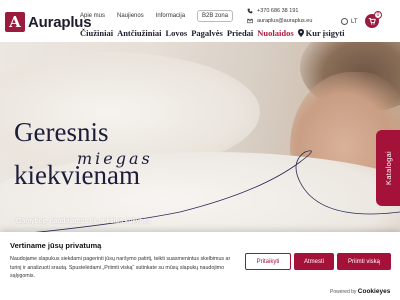 Image resolution: width=400 pixels, height=300 pixels. Describe the element at coordinates (285, 21) in the screenshot. I see `email-address: auraplus@auraplus.eu` at that location.